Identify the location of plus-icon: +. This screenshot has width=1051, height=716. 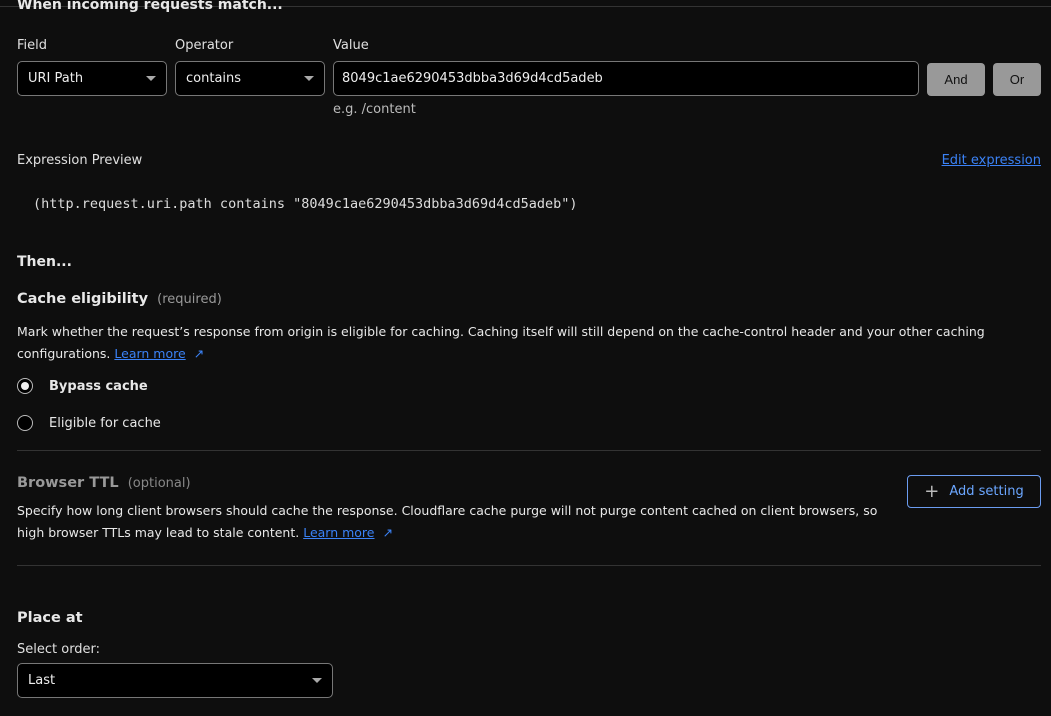
(932, 491).